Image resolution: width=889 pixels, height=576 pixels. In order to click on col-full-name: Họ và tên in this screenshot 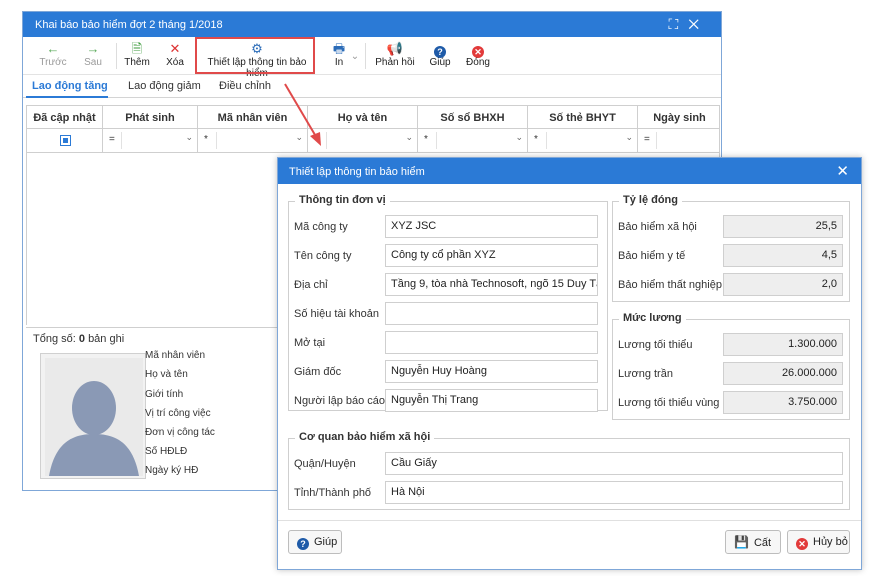, I will do `click(363, 118)`.